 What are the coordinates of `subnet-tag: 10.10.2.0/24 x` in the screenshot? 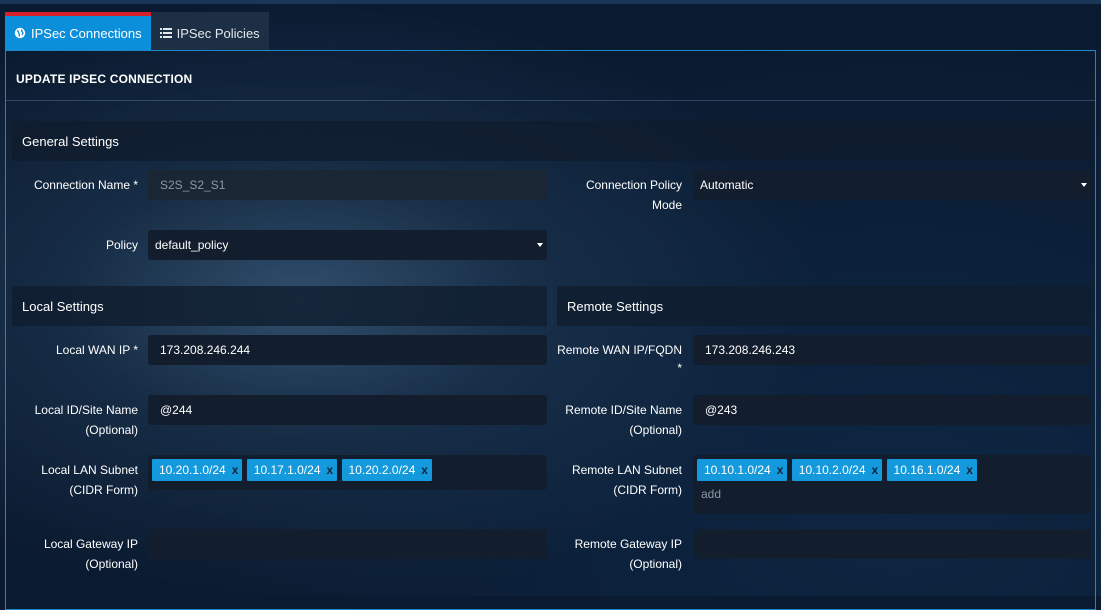 It's located at (837, 470).